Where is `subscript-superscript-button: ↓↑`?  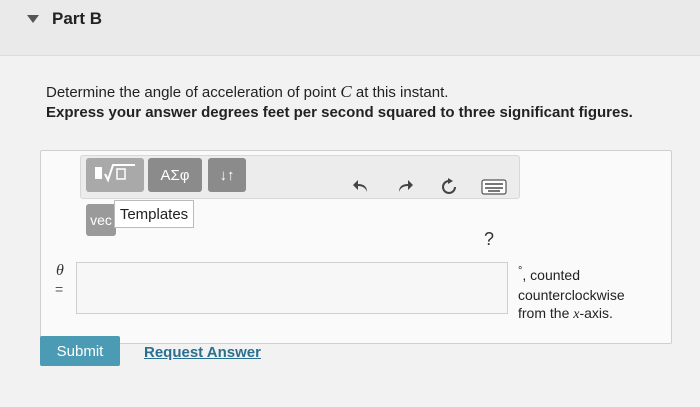 subscript-superscript-button: ↓↑ is located at coordinates (227, 175).